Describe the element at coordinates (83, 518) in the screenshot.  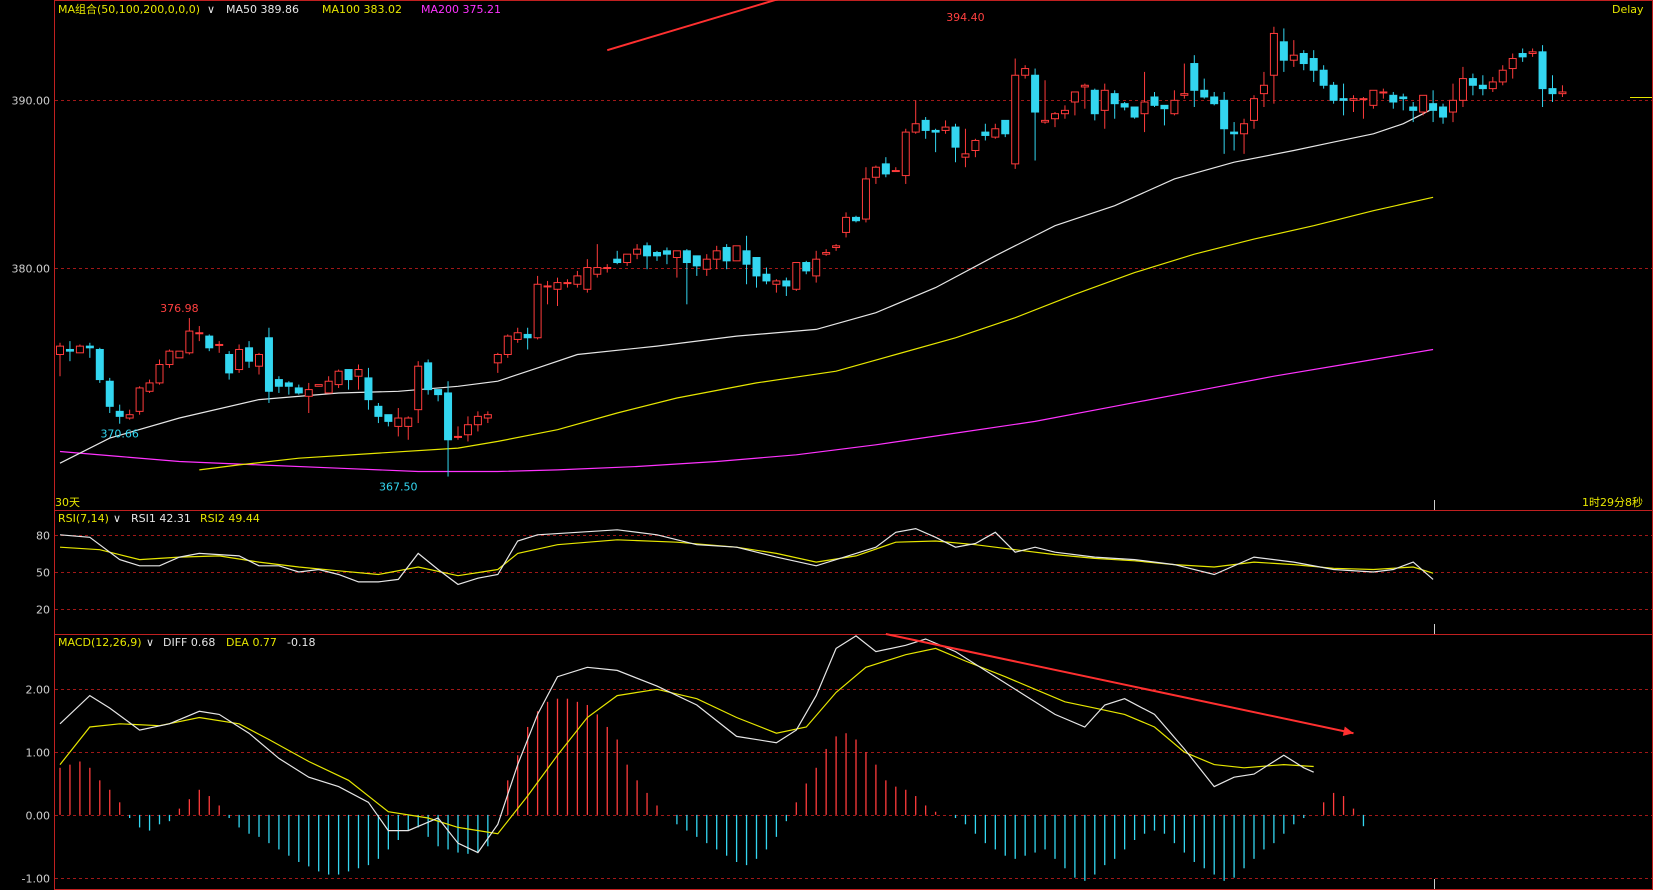
I see `rsi-indicator-label: RSI(7,14)` at that location.